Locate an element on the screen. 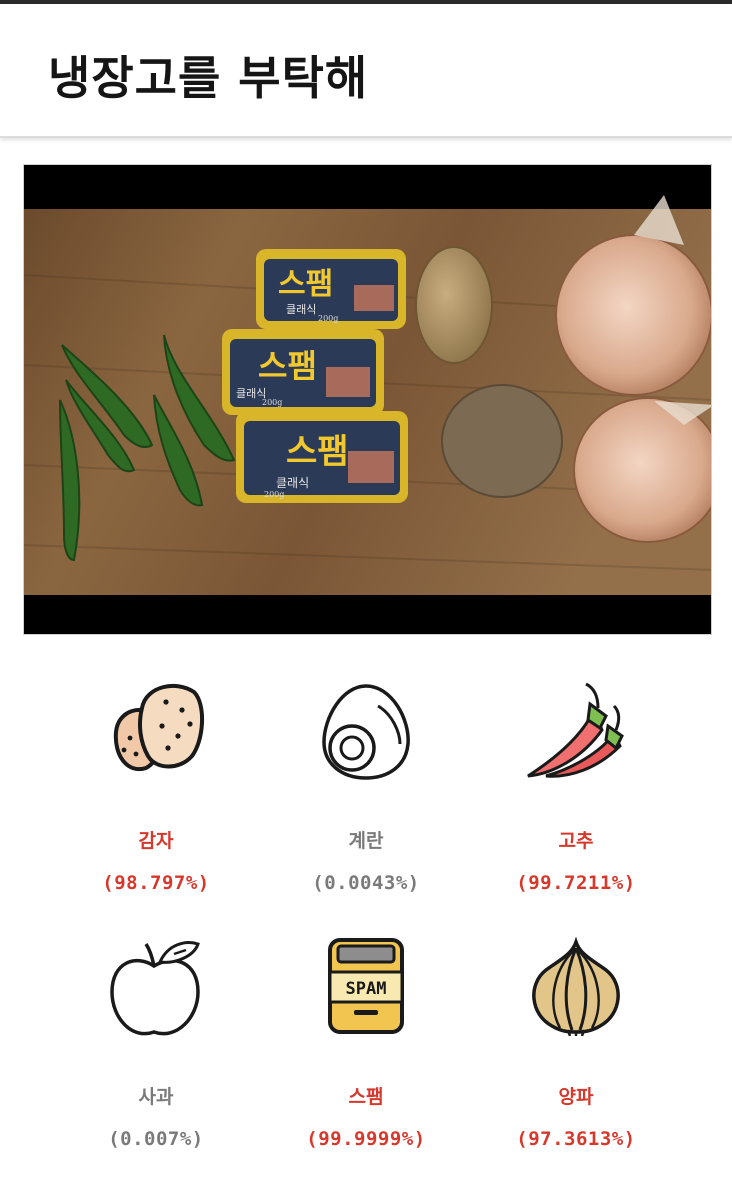 This screenshot has height=1186, width=732. svg-text: SPAM is located at coordinates (366, 989).